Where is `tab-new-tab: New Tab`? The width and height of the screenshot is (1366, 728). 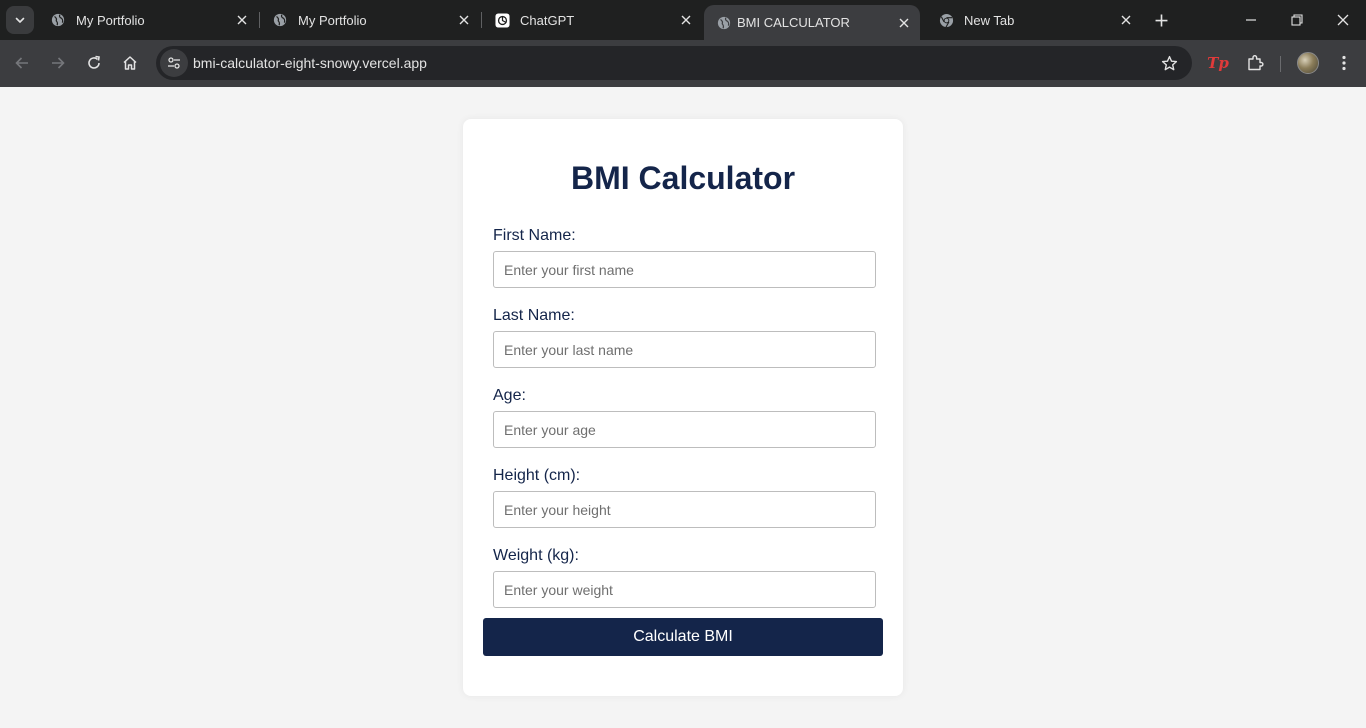
tab-new-tab: New Tab is located at coordinates (1034, 20).